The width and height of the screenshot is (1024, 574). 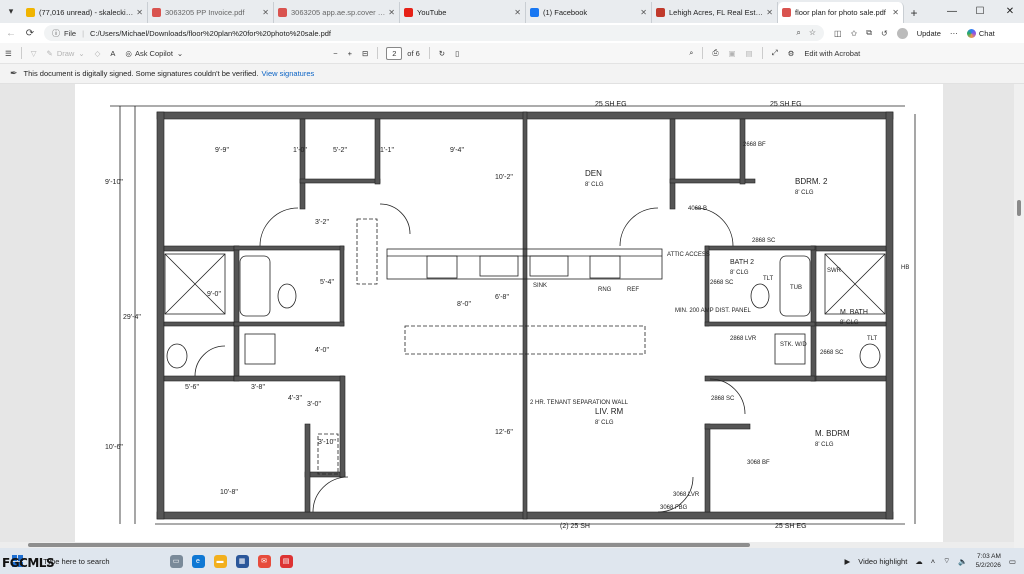 What do you see at coordinates (30, 33) in the screenshot?
I see `refresh-button: ⟳` at bounding box center [30, 33].